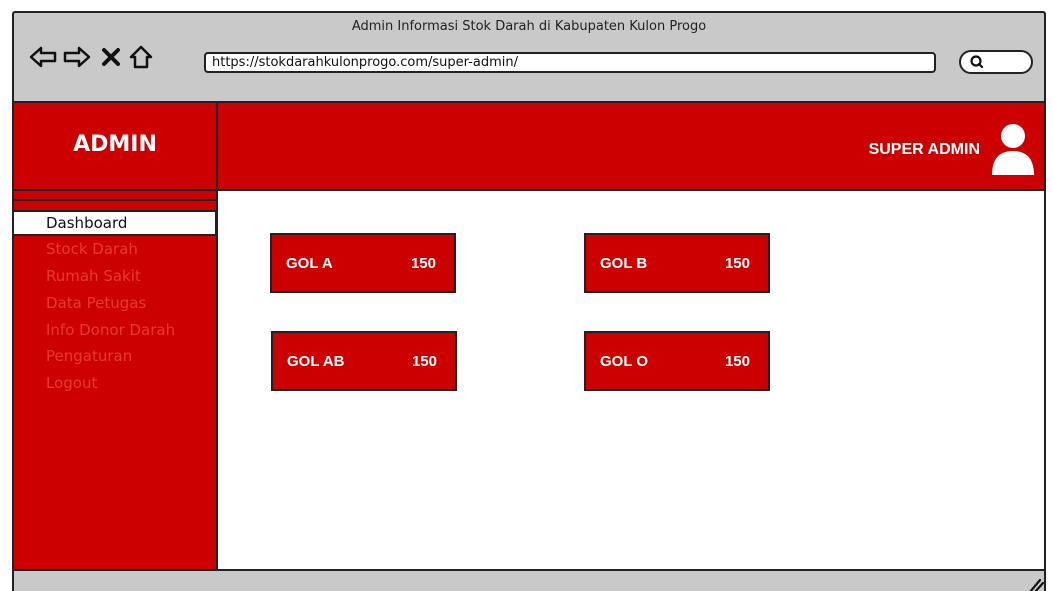 The height and width of the screenshot is (591, 1053). I want to click on sidebar-item-rumah-sakit: Rumah Sakit, so click(93, 276).